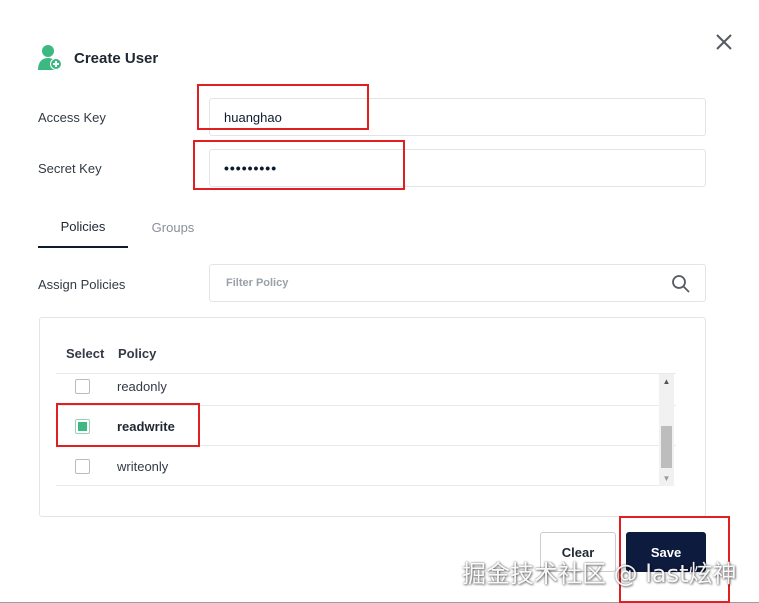 This screenshot has width=759, height=603. Describe the element at coordinates (365, 485) in the screenshot. I see `table-divider` at that location.